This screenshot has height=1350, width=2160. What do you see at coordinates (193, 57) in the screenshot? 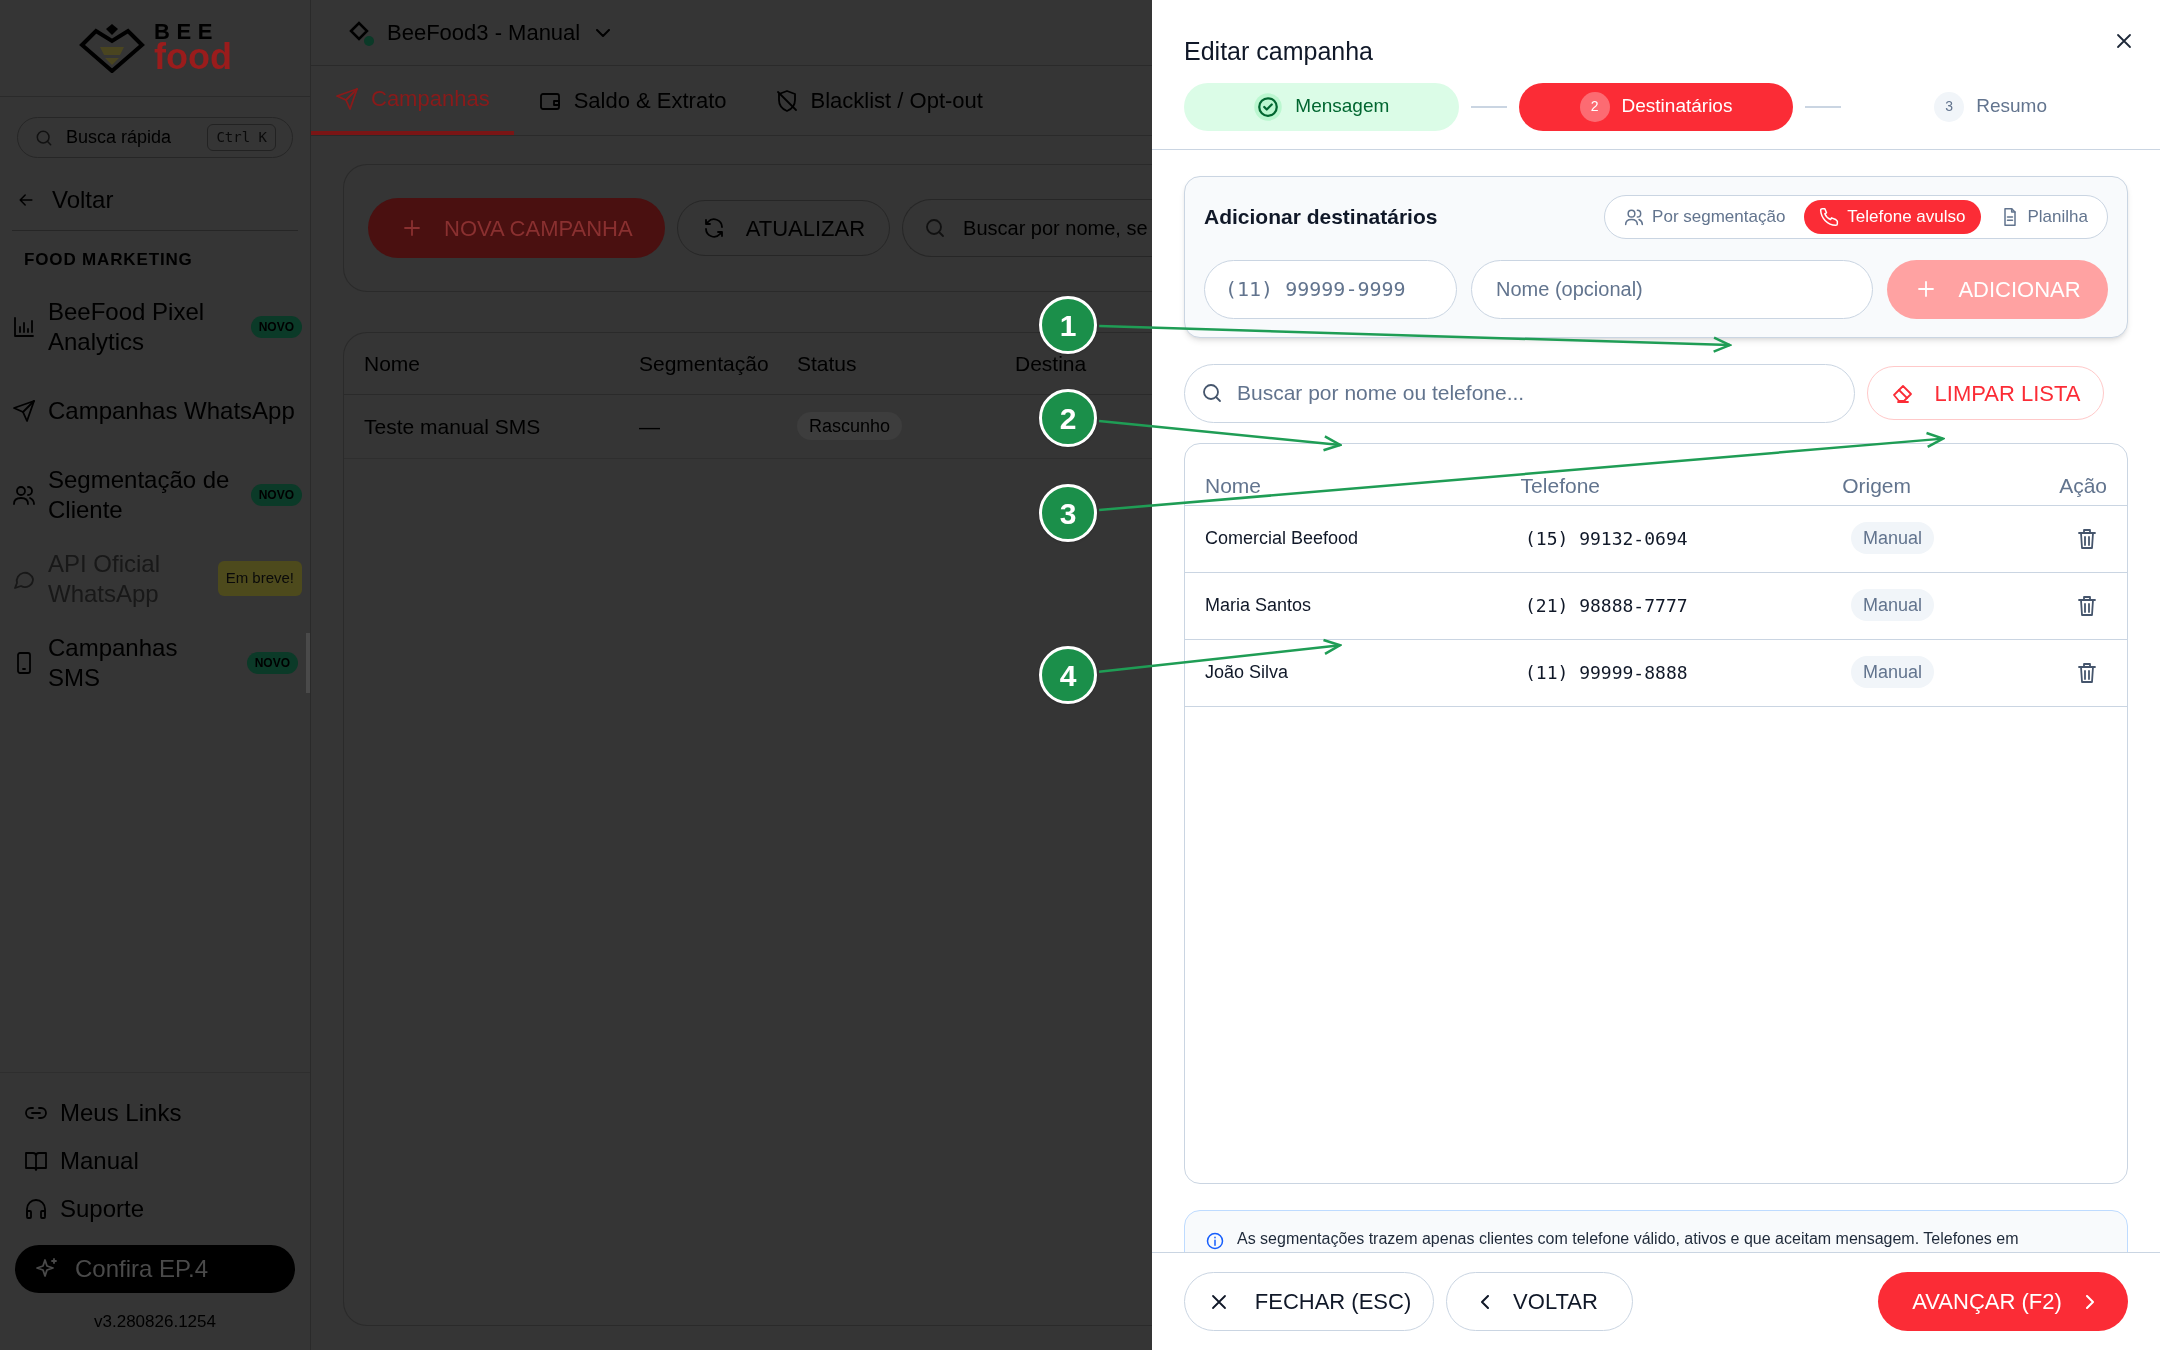
I see `logo-text: food` at bounding box center [193, 57].